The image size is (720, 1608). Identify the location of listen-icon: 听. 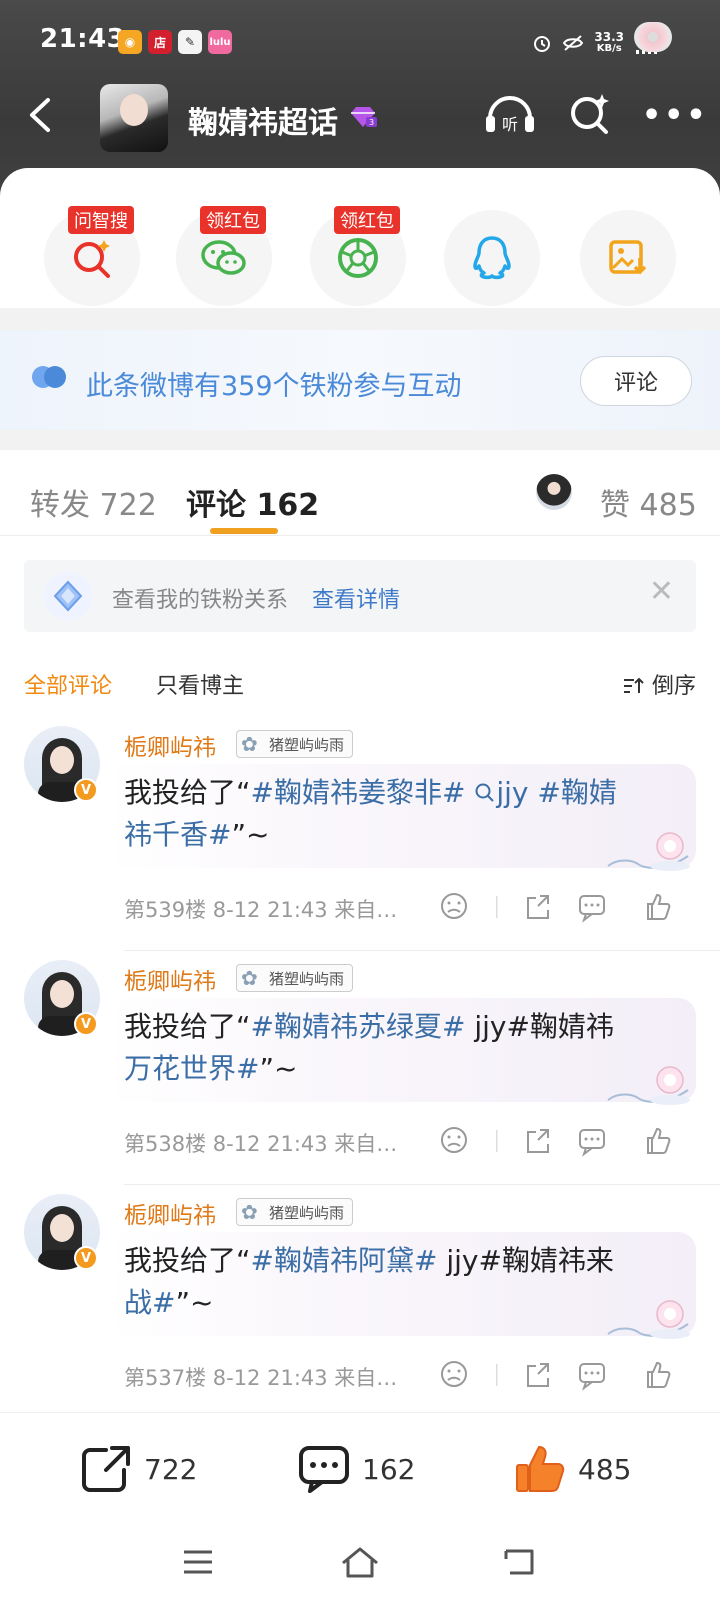
(510, 112).